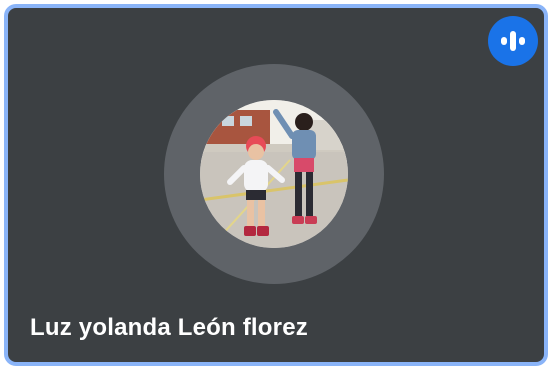 The image size is (548, 366). I want to click on participant-name: Luz yolanda León florez, so click(169, 327).